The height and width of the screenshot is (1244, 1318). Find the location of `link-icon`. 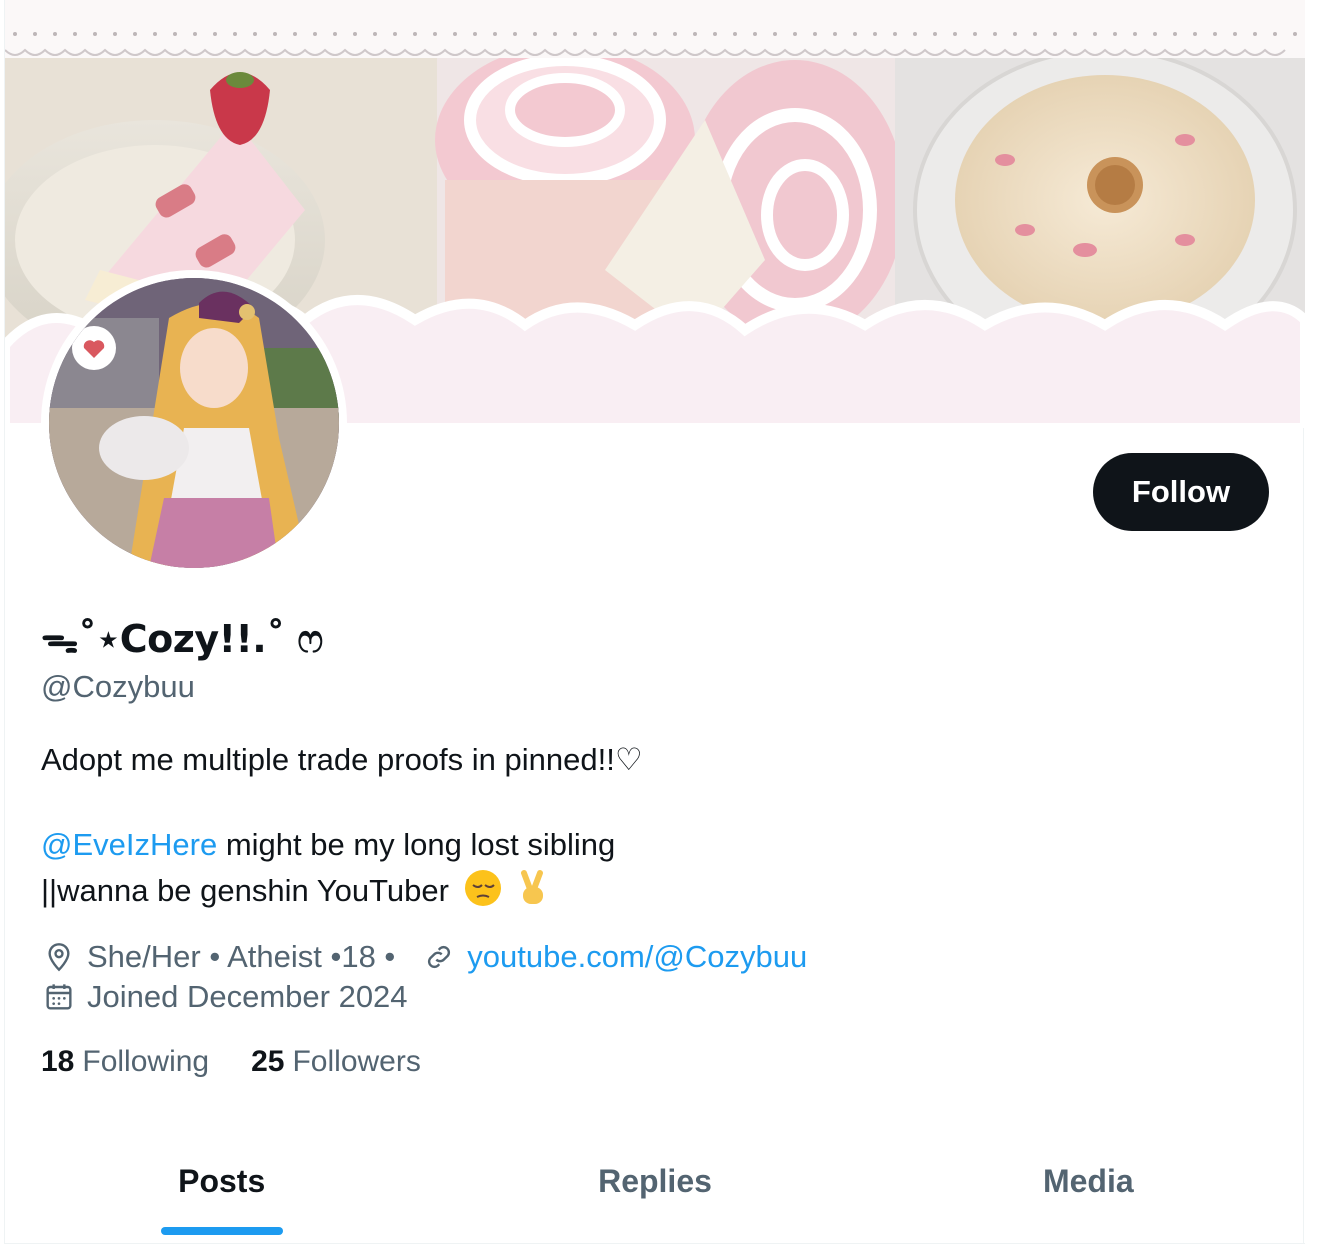

link-icon is located at coordinates (439, 957).